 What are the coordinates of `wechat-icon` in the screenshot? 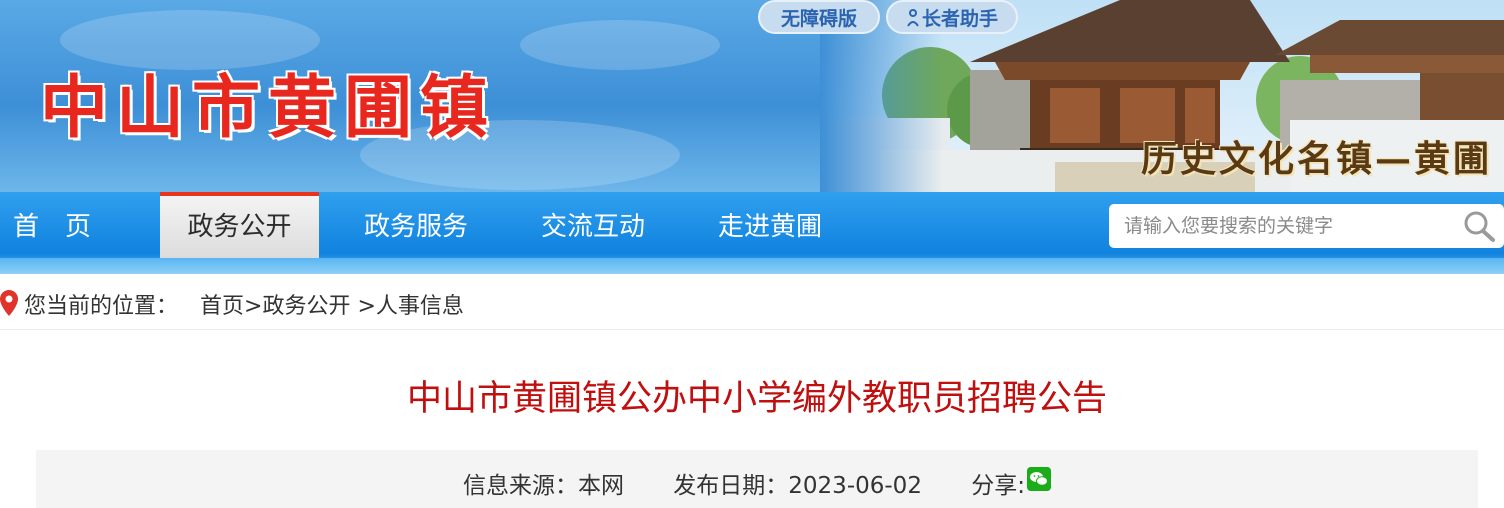 It's located at (1039, 479).